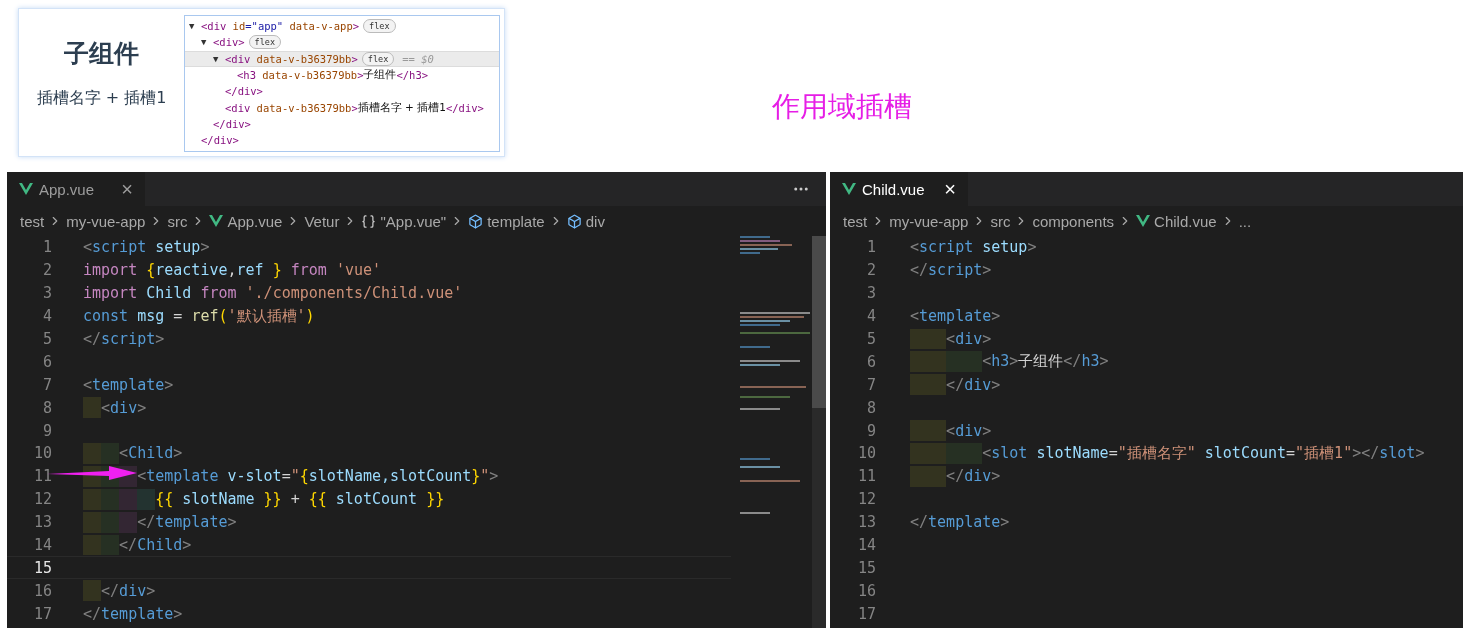 This screenshot has height=634, width=1476. Describe the element at coordinates (318, 476) in the screenshot. I see `code-line: <template v-slot="{slotName,slotCount}">` at that location.